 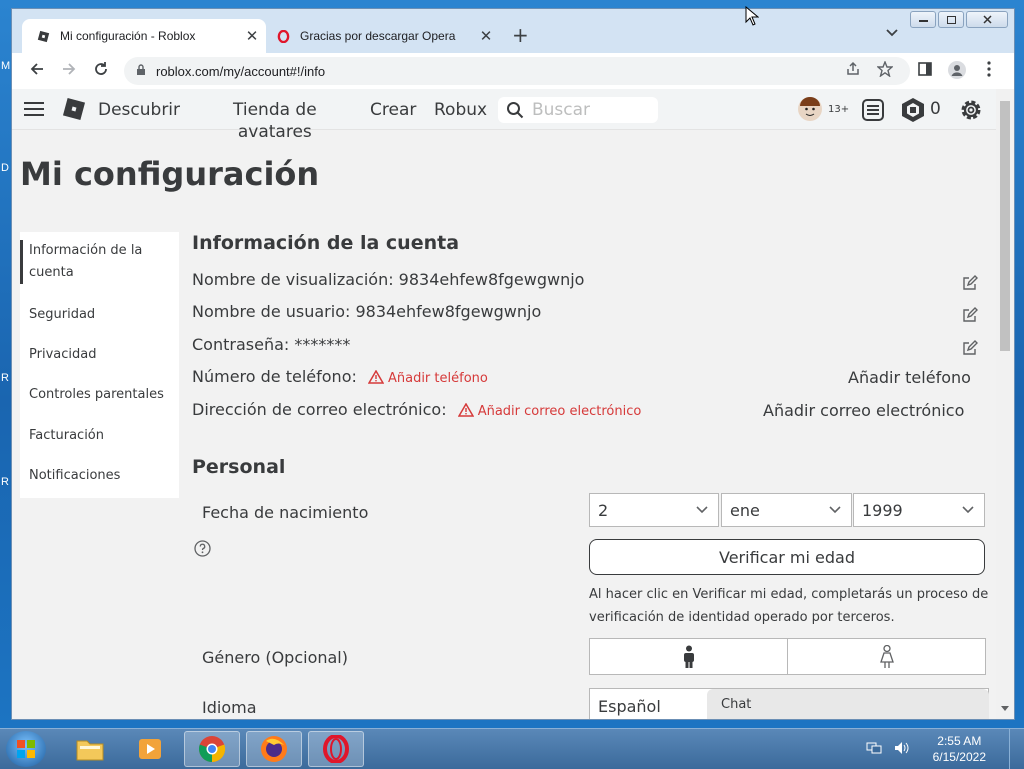 What do you see at coordinates (882, 510) in the screenshot?
I see `birth-year-value: 1999` at bounding box center [882, 510].